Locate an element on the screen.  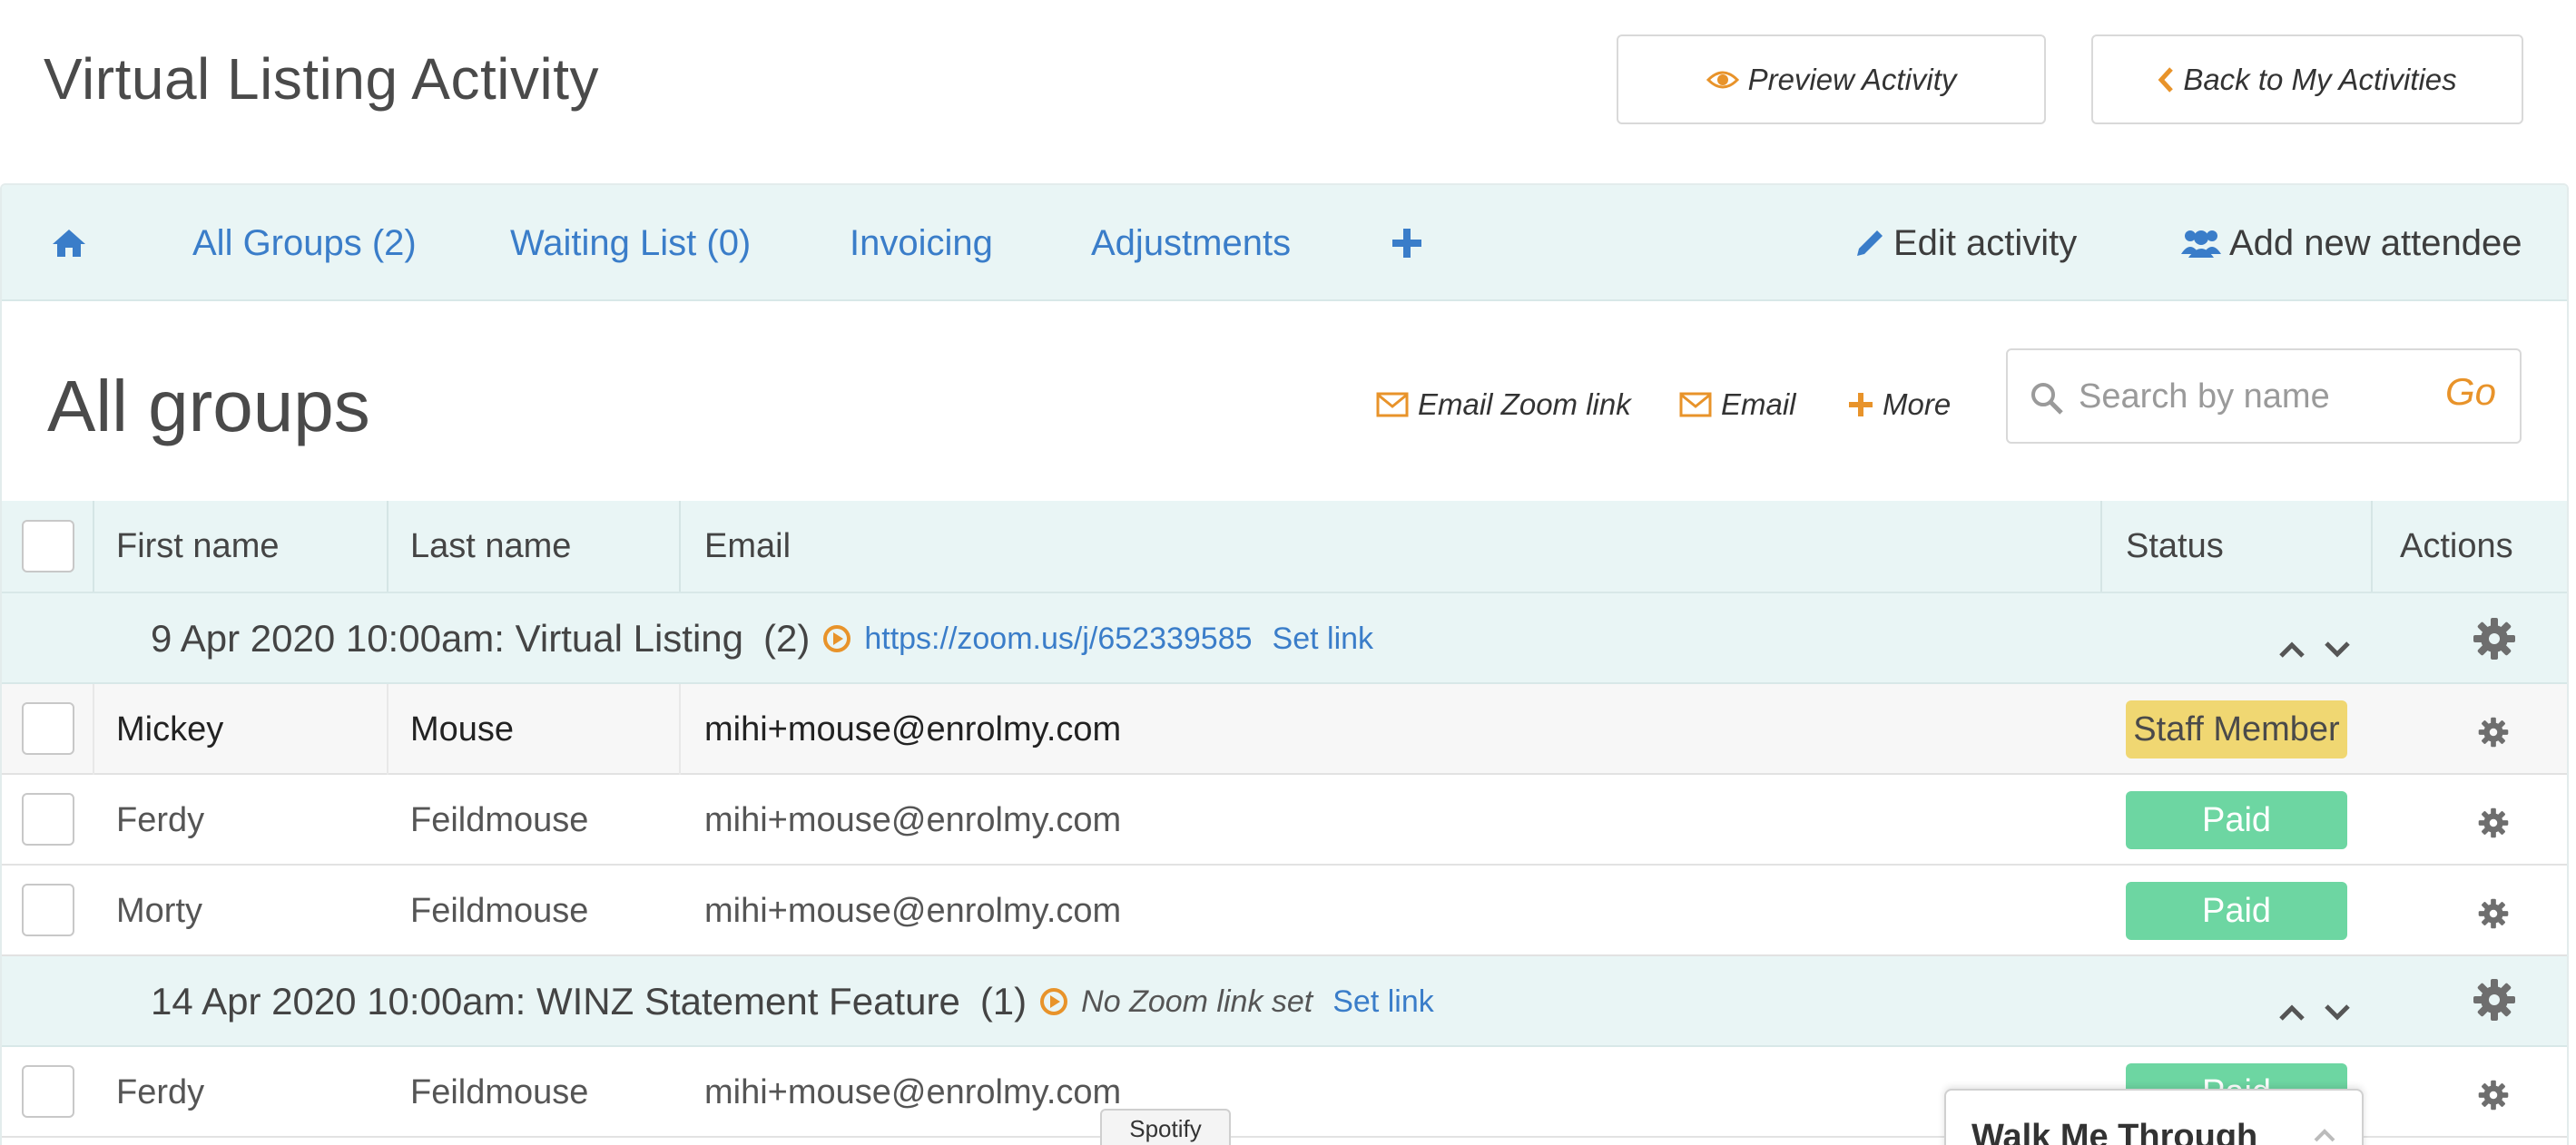
walkme-widget: Walk Me Through is located at coordinates (2154, 1117).